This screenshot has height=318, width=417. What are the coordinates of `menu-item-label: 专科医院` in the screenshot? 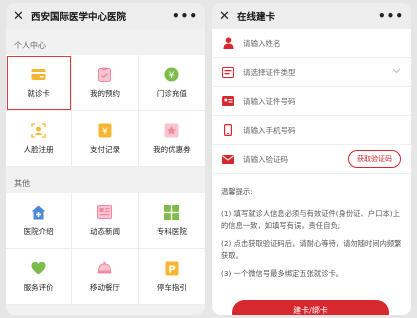 It's located at (171, 231).